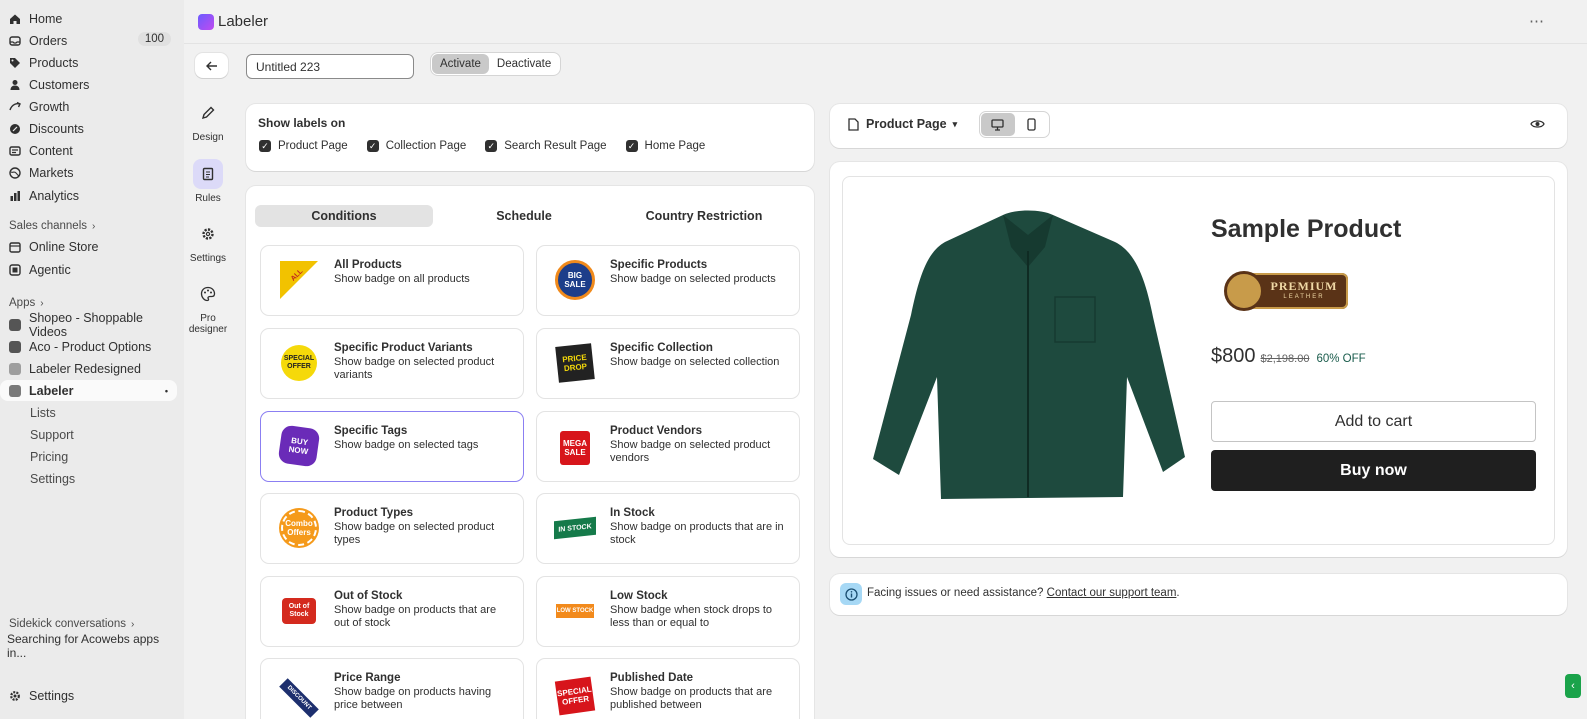 The width and height of the screenshot is (1587, 719). What do you see at coordinates (1537, 125) in the screenshot?
I see `eye-icon` at bounding box center [1537, 125].